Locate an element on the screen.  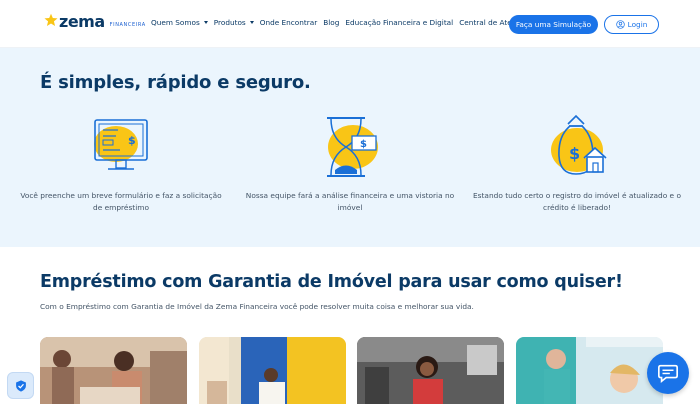
user-icon is located at coordinates (620, 24).